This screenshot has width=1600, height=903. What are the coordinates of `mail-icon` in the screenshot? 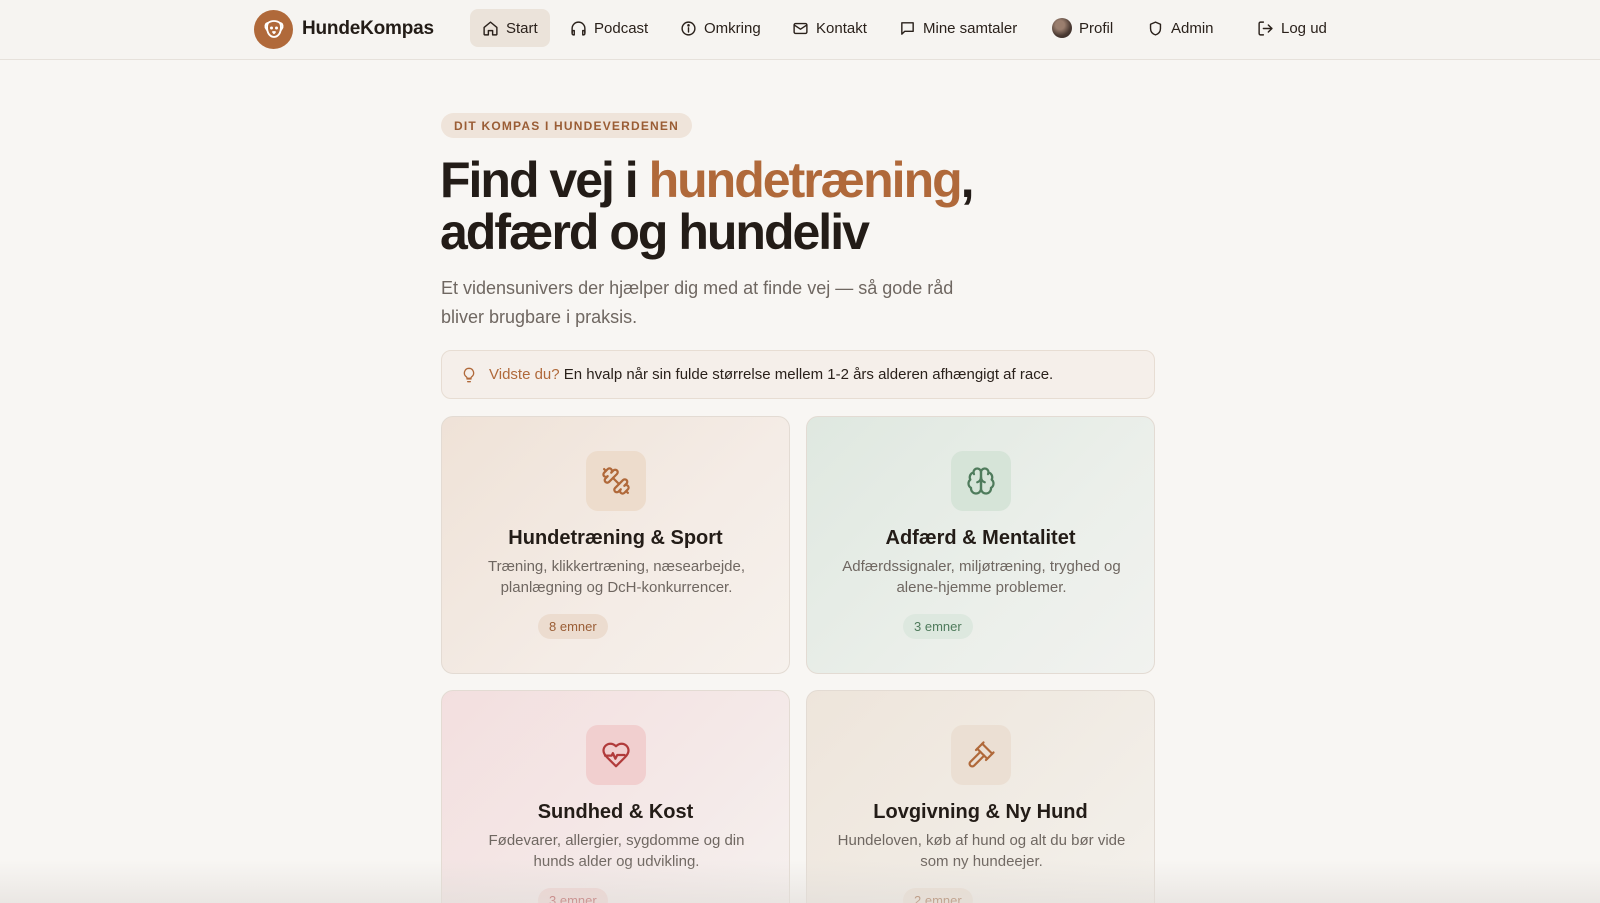 It's located at (800, 28).